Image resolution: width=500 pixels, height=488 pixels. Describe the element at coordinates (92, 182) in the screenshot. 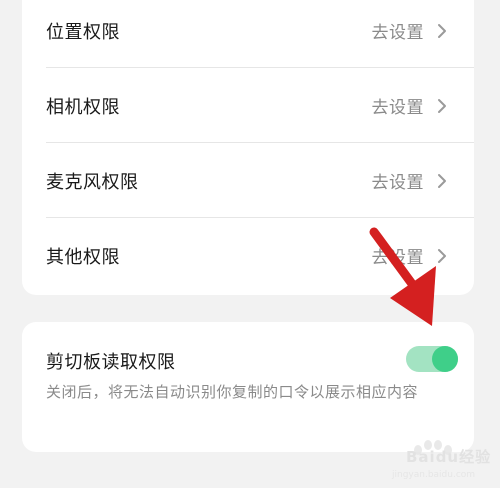

I see `permission-label: 麦克风权限` at that location.